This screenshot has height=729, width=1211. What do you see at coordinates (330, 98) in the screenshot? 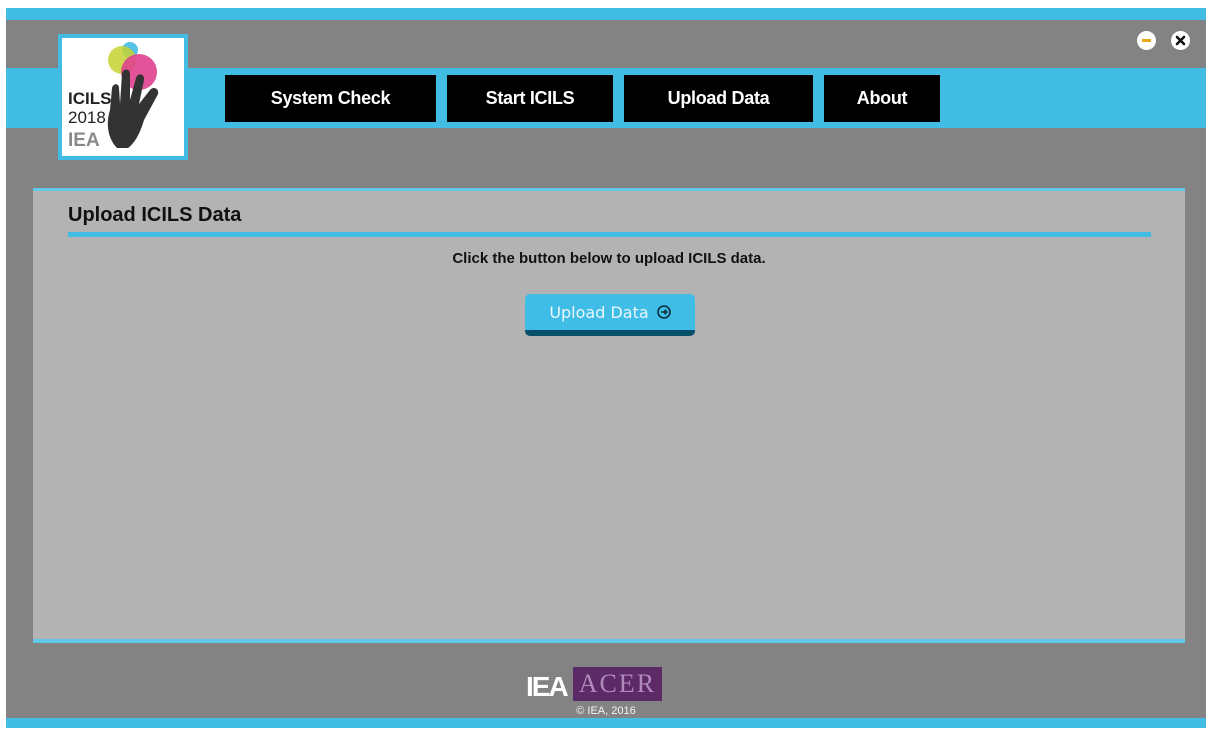
I see `nav-system-check-button: System Check` at bounding box center [330, 98].